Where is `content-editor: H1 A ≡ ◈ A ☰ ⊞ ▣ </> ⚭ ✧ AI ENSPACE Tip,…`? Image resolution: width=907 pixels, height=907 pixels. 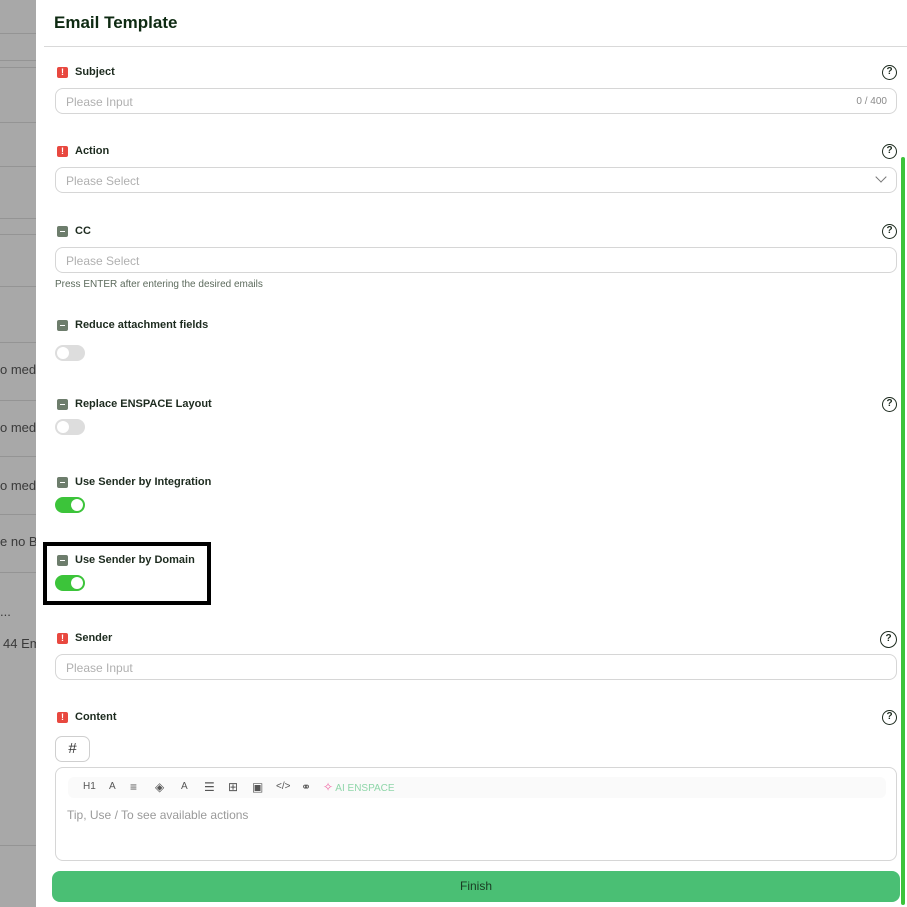 content-editor: H1 A ≡ ◈ A ☰ ⊞ ▣ </> ⚭ ✧ AI ENSPACE Tip,… is located at coordinates (476, 814).